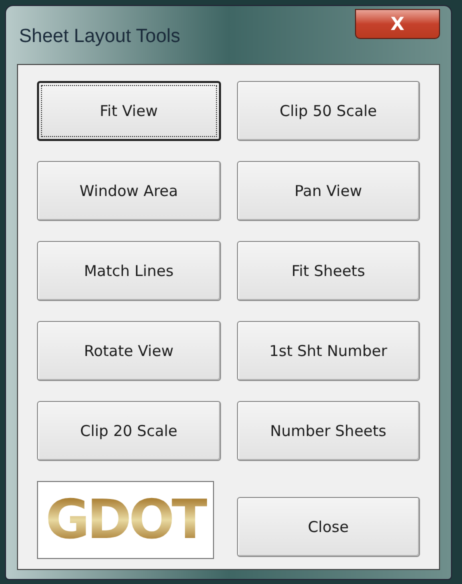  Describe the element at coordinates (125, 520) in the screenshot. I see `gdot-logo: GDOT` at that location.